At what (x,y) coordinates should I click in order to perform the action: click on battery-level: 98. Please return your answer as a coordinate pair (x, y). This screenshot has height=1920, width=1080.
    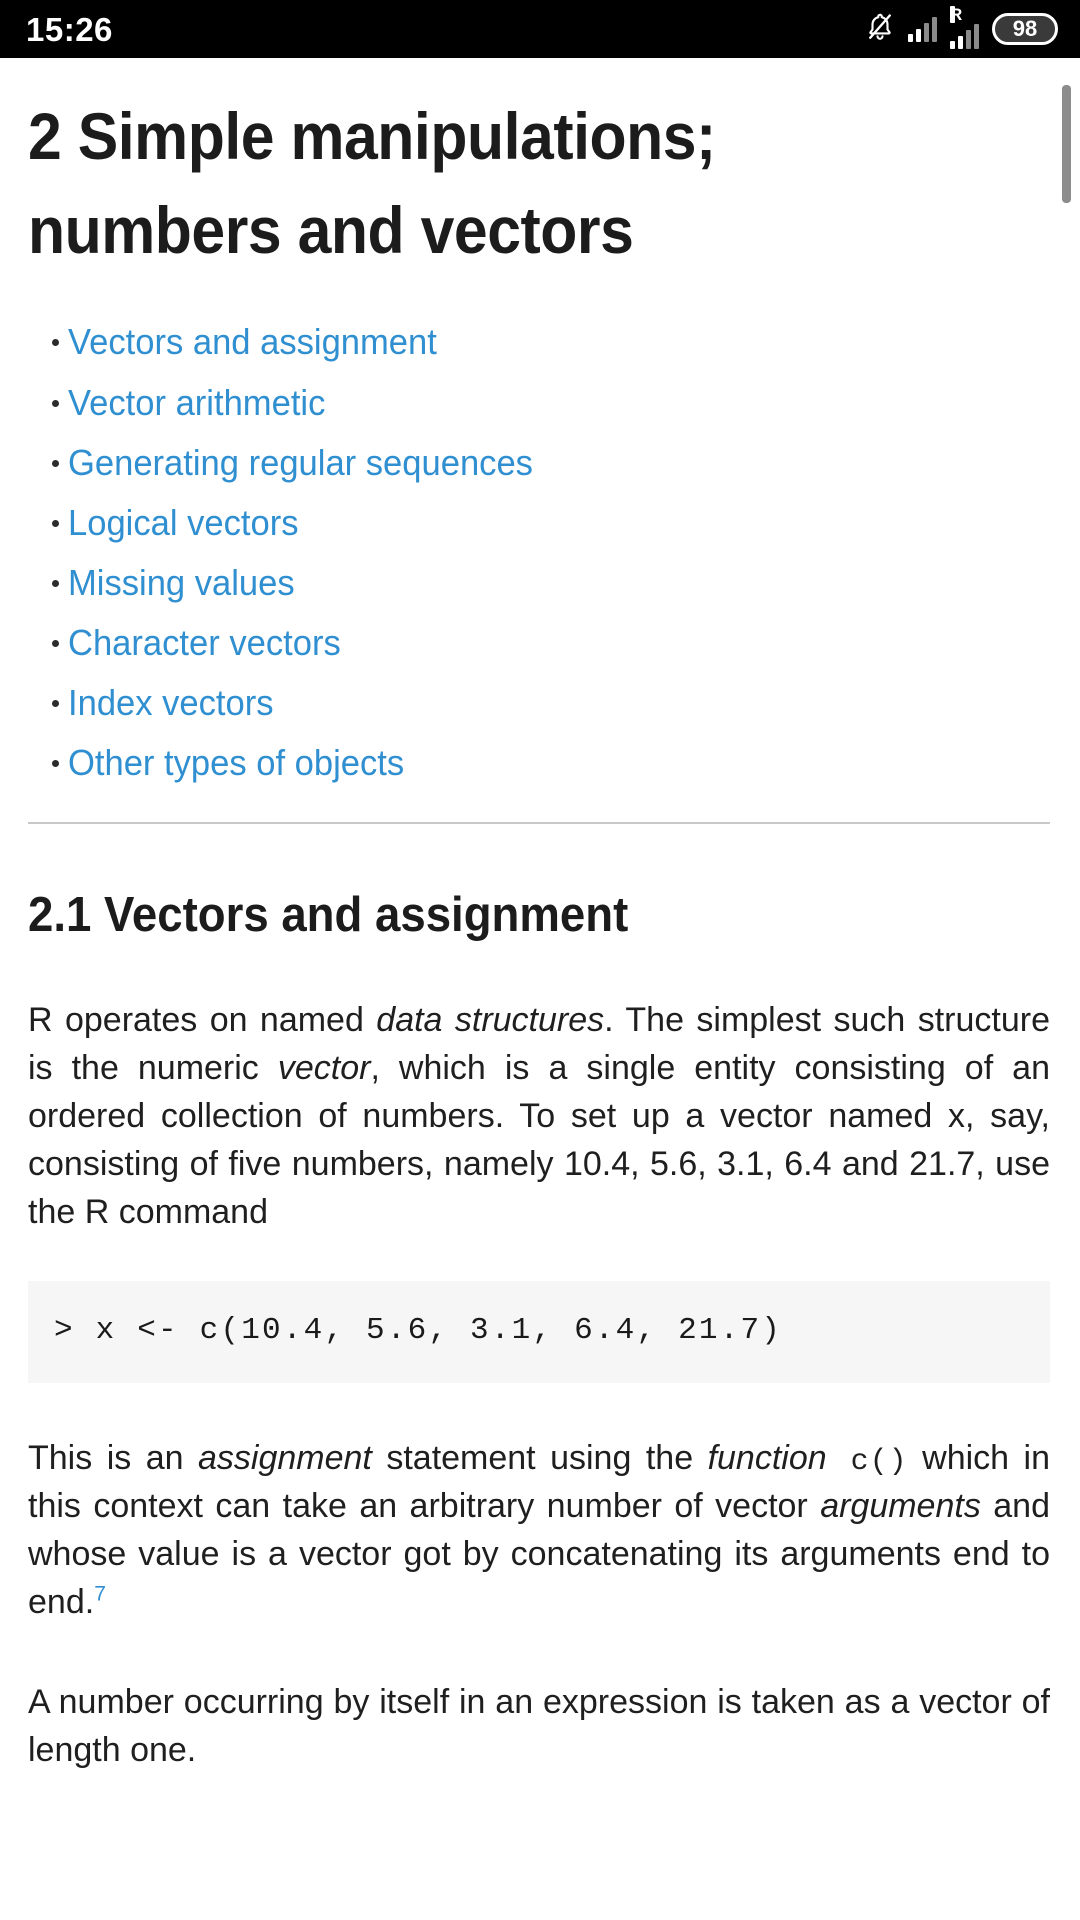
    Looking at the image, I should click on (1025, 28).